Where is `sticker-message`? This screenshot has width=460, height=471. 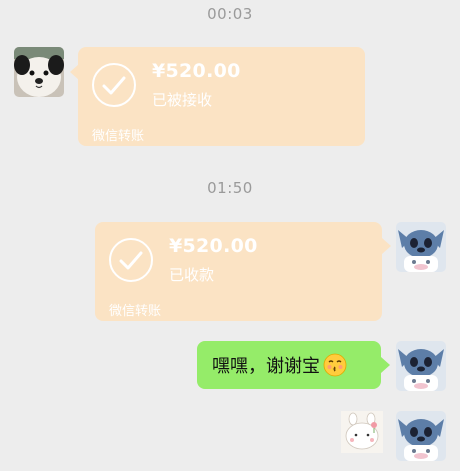 sticker-message is located at coordinates (362, 432).